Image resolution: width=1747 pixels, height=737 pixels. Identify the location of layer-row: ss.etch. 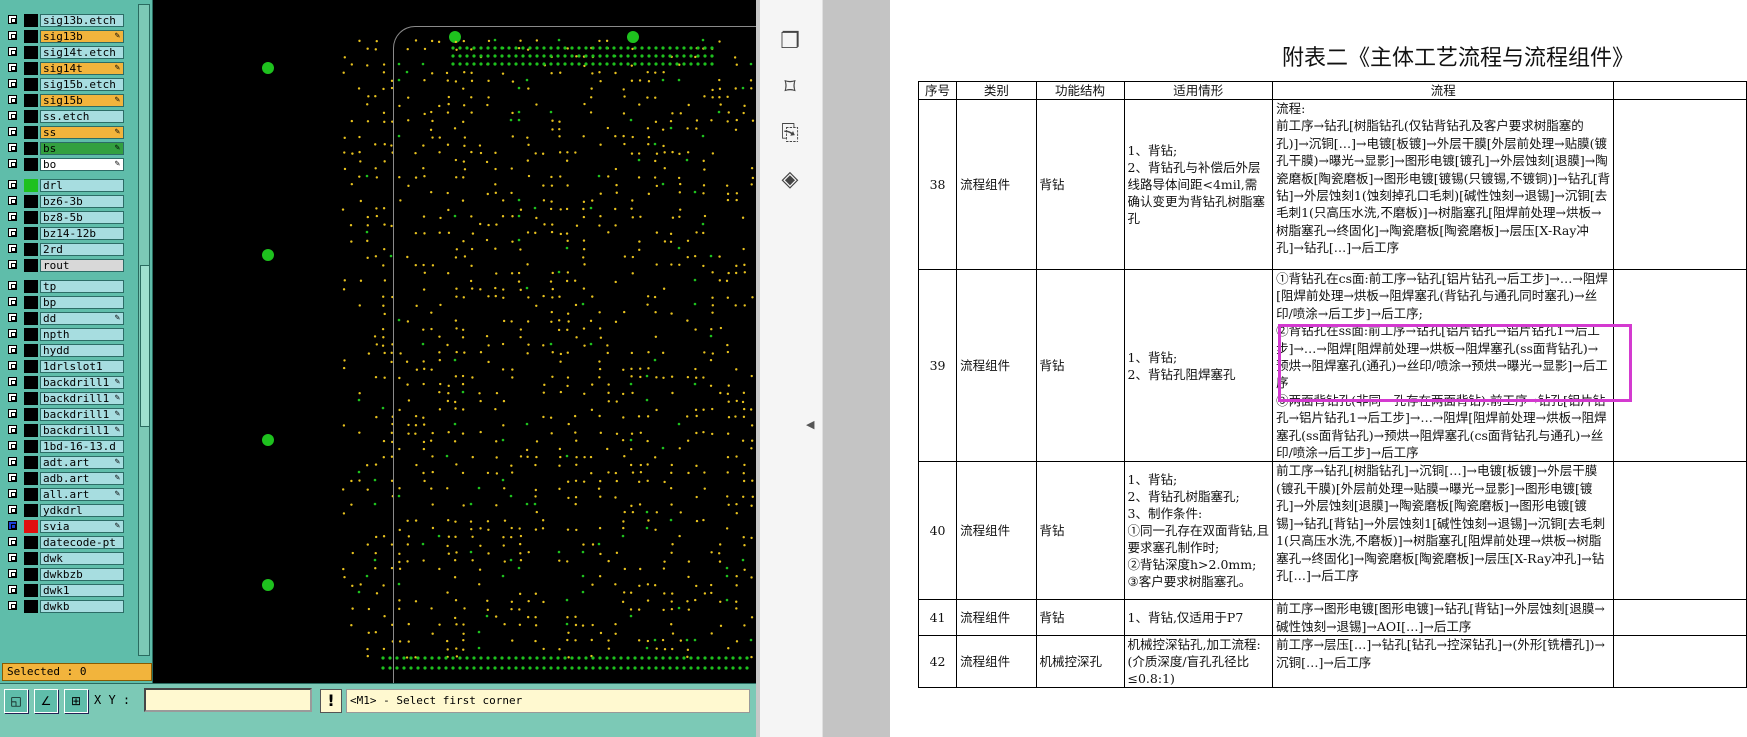
(64, 116).